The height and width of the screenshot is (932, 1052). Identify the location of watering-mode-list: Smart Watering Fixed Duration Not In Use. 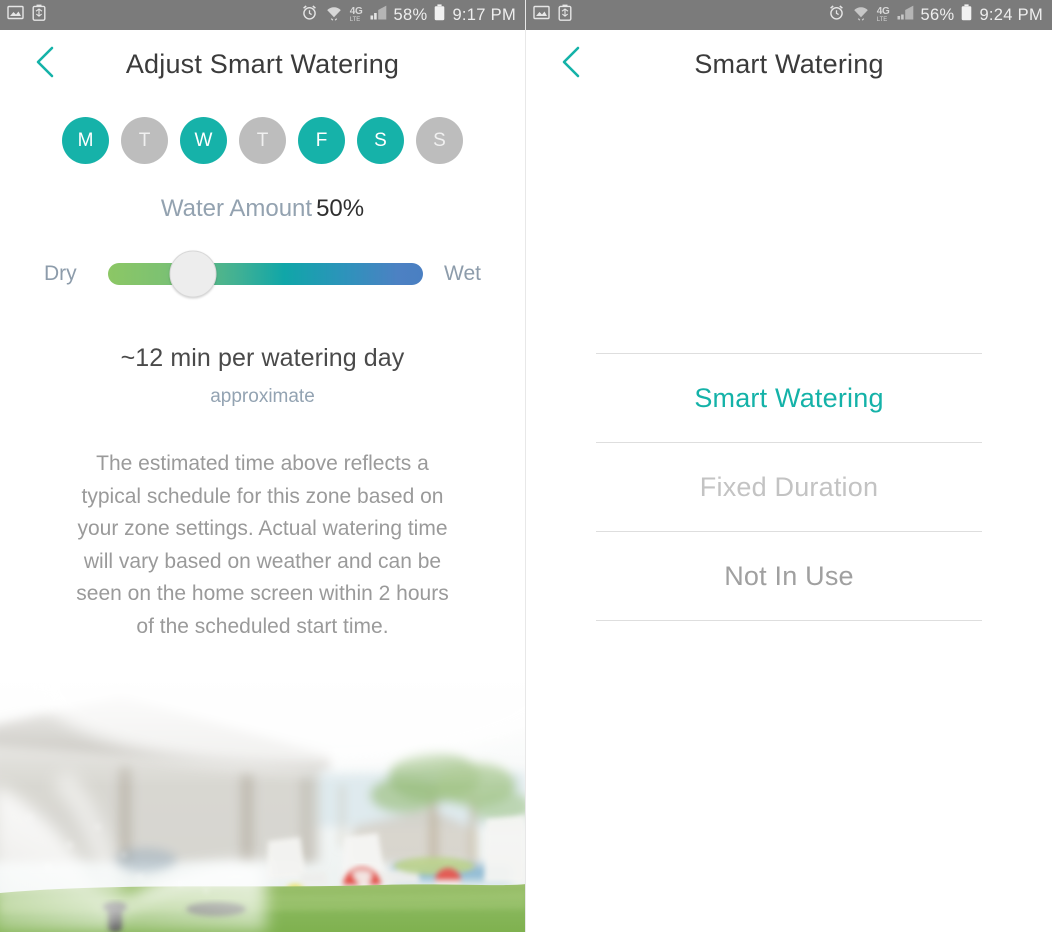
(789, 487).